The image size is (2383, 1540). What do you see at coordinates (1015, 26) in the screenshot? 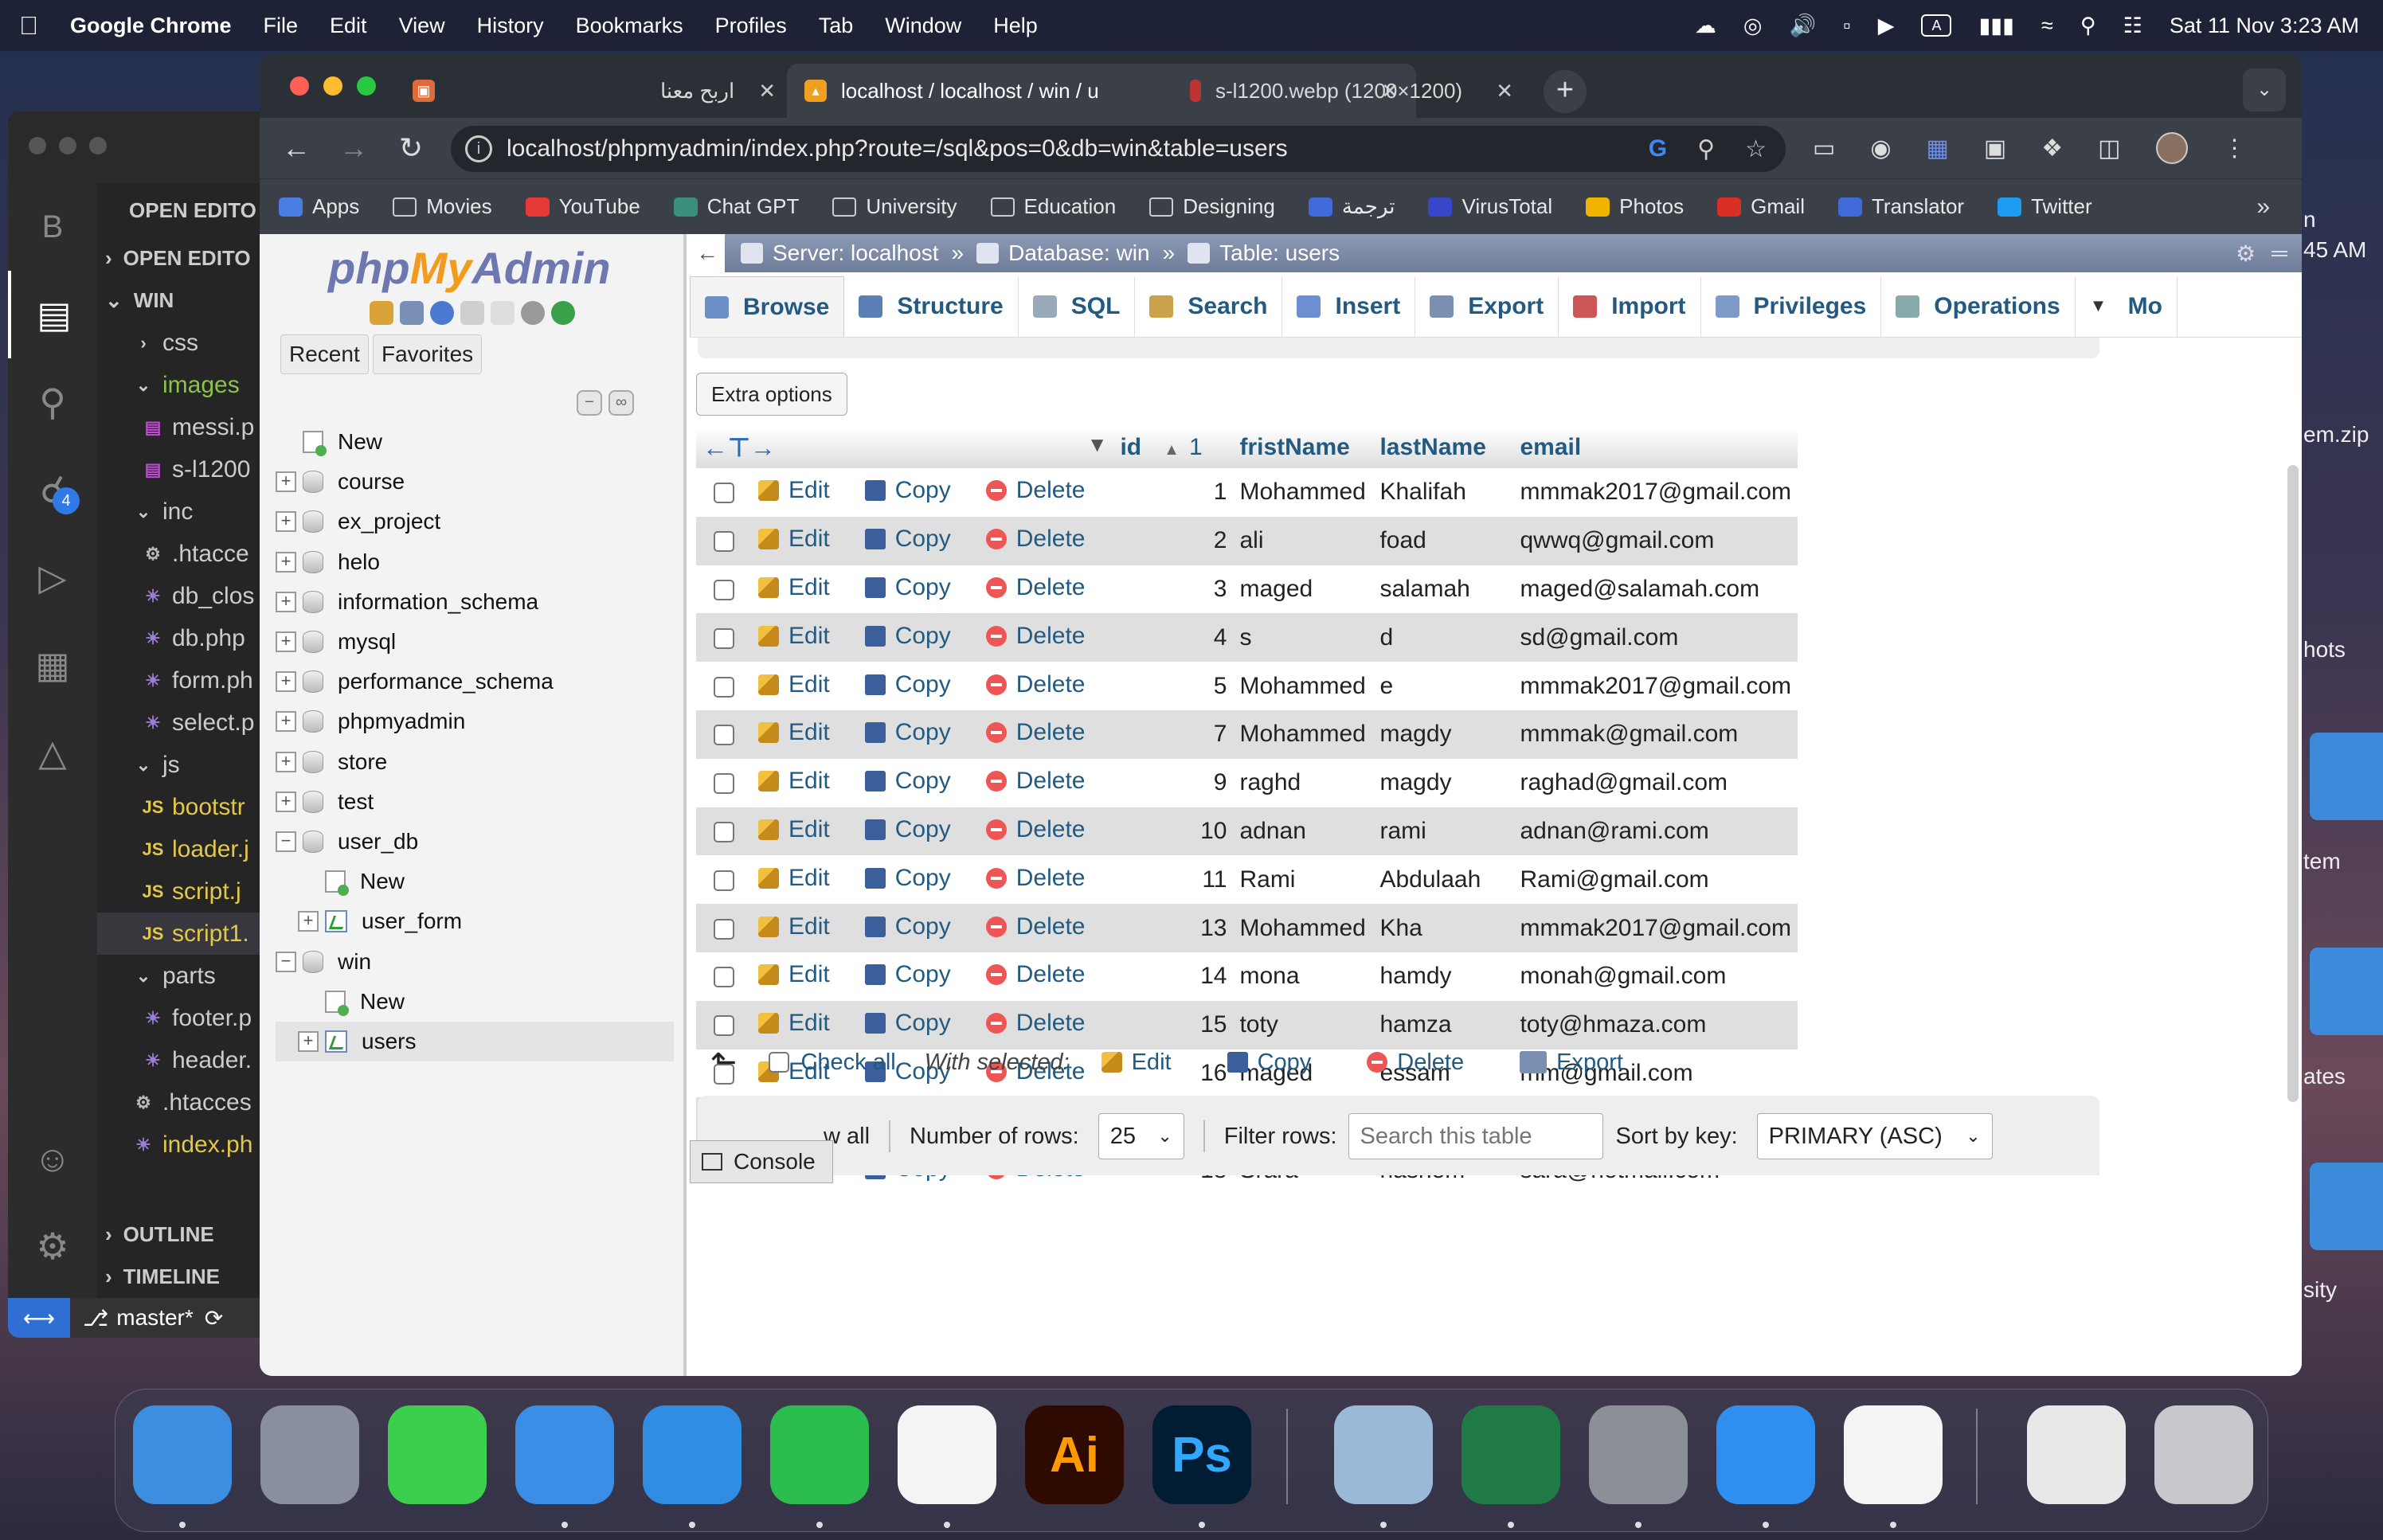
I see `menu-help: Help` at bounding box center [1015, 26].